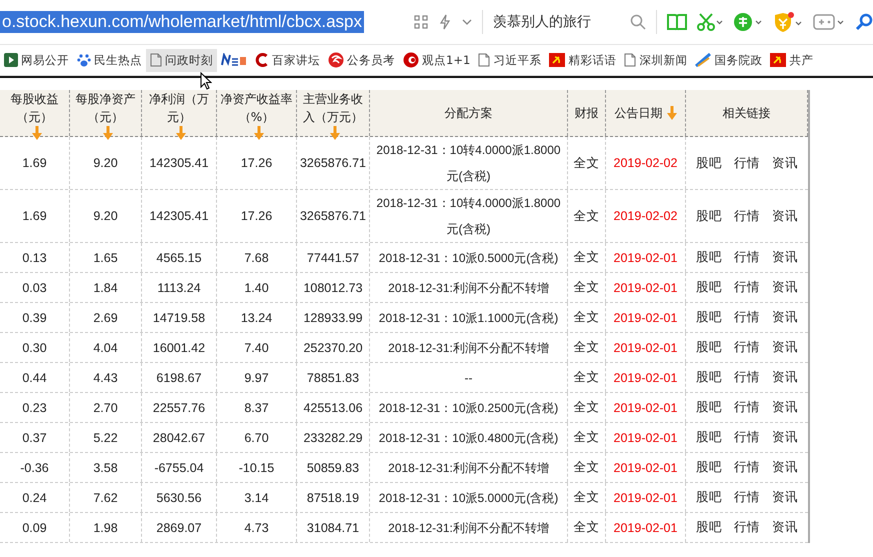  What do you see at coordinates (788, 22) in the screenshot?
I see `shield-icon` at bounding box center [788, 22].